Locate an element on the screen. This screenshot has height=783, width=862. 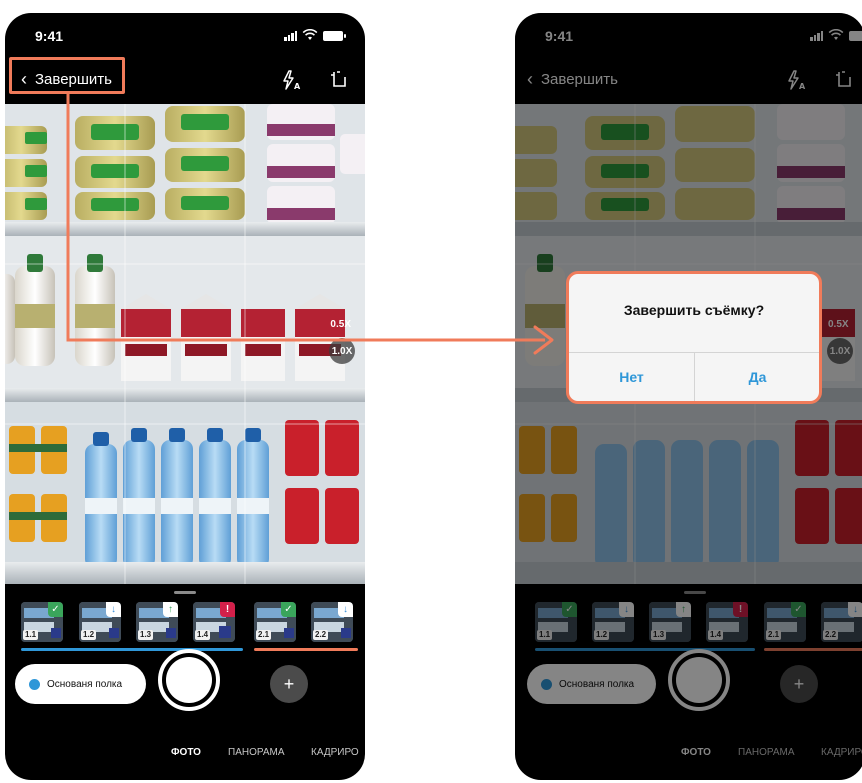
dialog-no-button: Нет is located at coordinates (631, 377).